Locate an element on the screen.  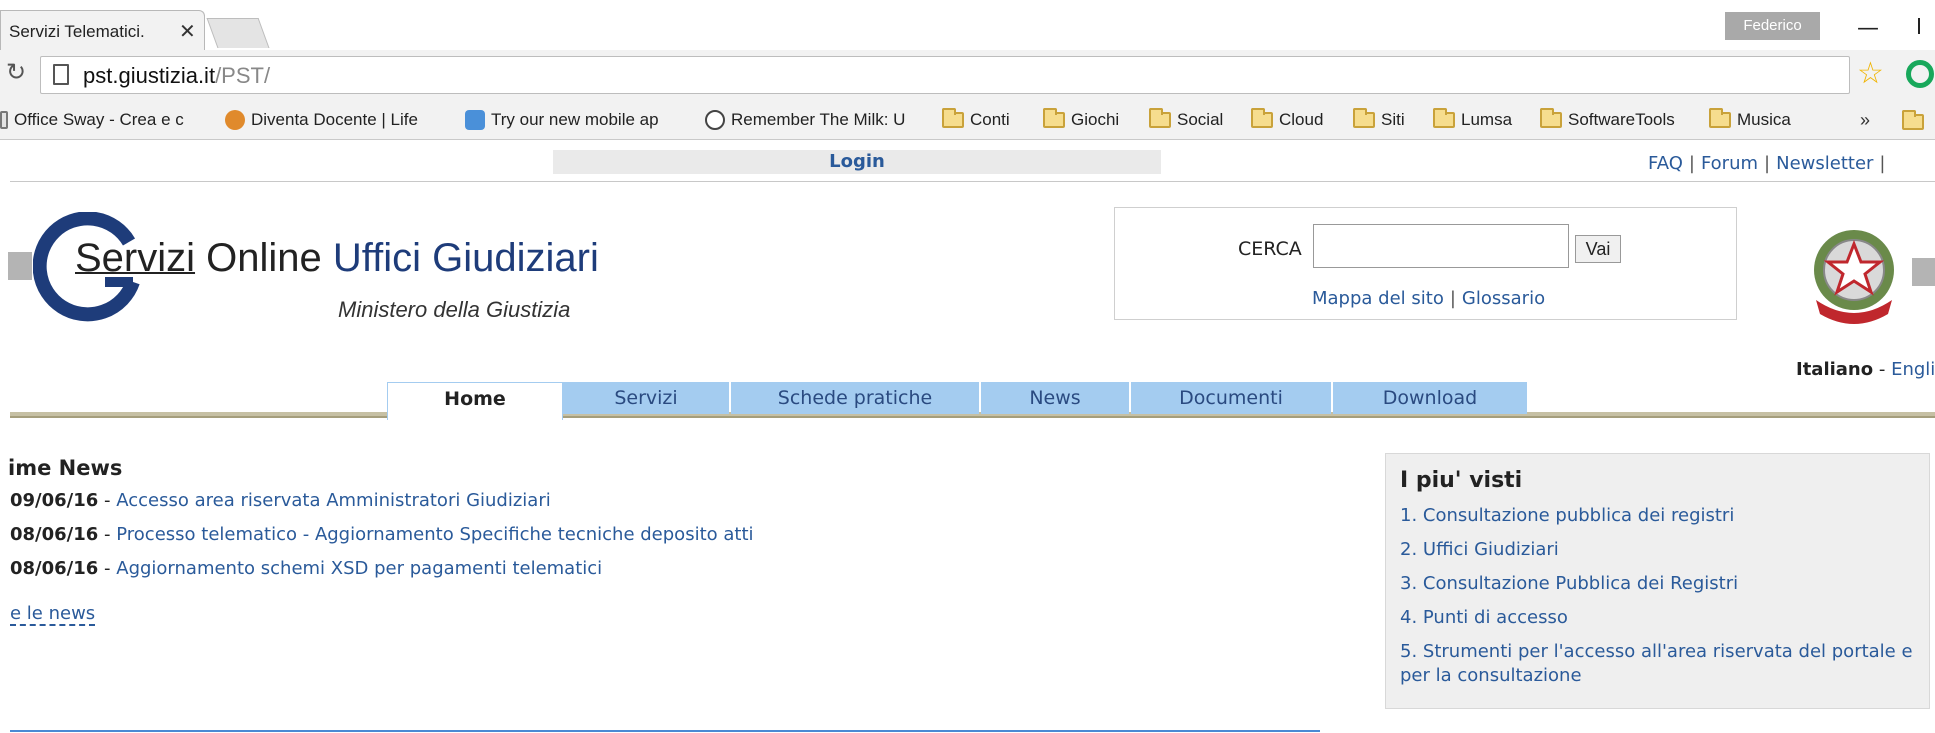
address-bar: pst.giustizia.it/PST/ is located at coordinates (945, 75).